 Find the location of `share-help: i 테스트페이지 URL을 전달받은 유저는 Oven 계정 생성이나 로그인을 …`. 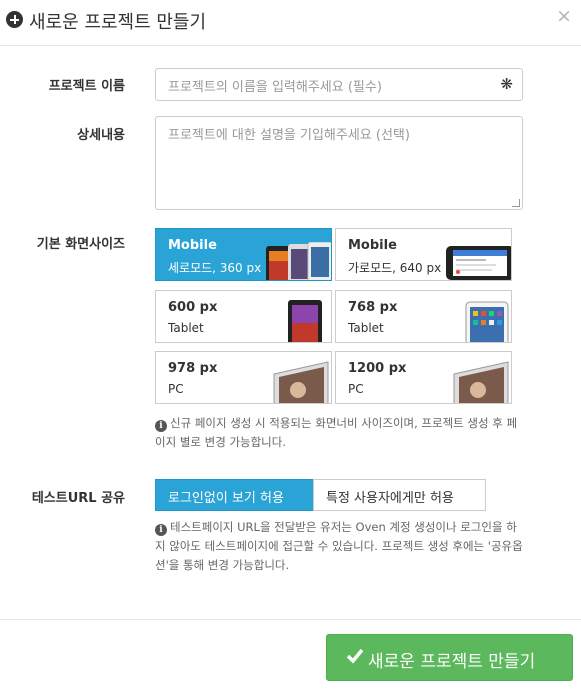

share-help: i 테스트페이지 URL을 전달받은 유저는 Oven 계정 생성이나 로그인을 … is located at coordinates (340, 546).